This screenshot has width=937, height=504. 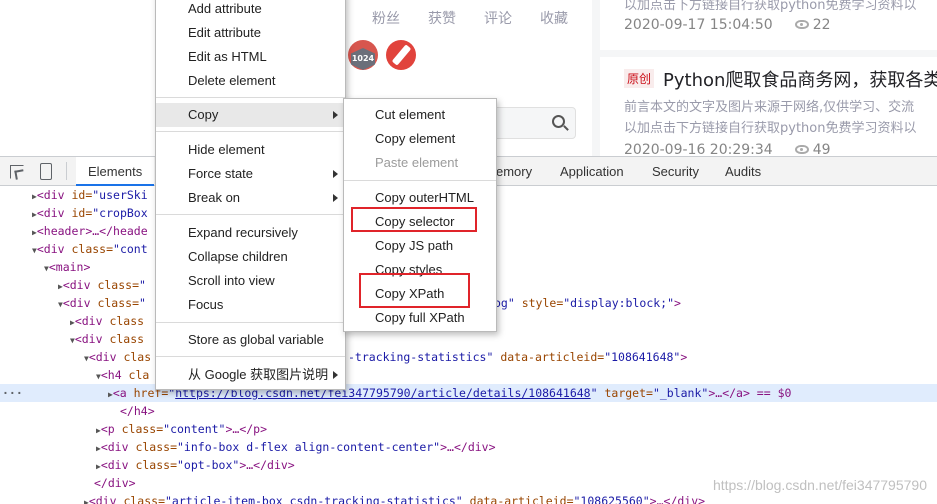 I want to click on tab-memory: emory, so click(x=514, y=171).